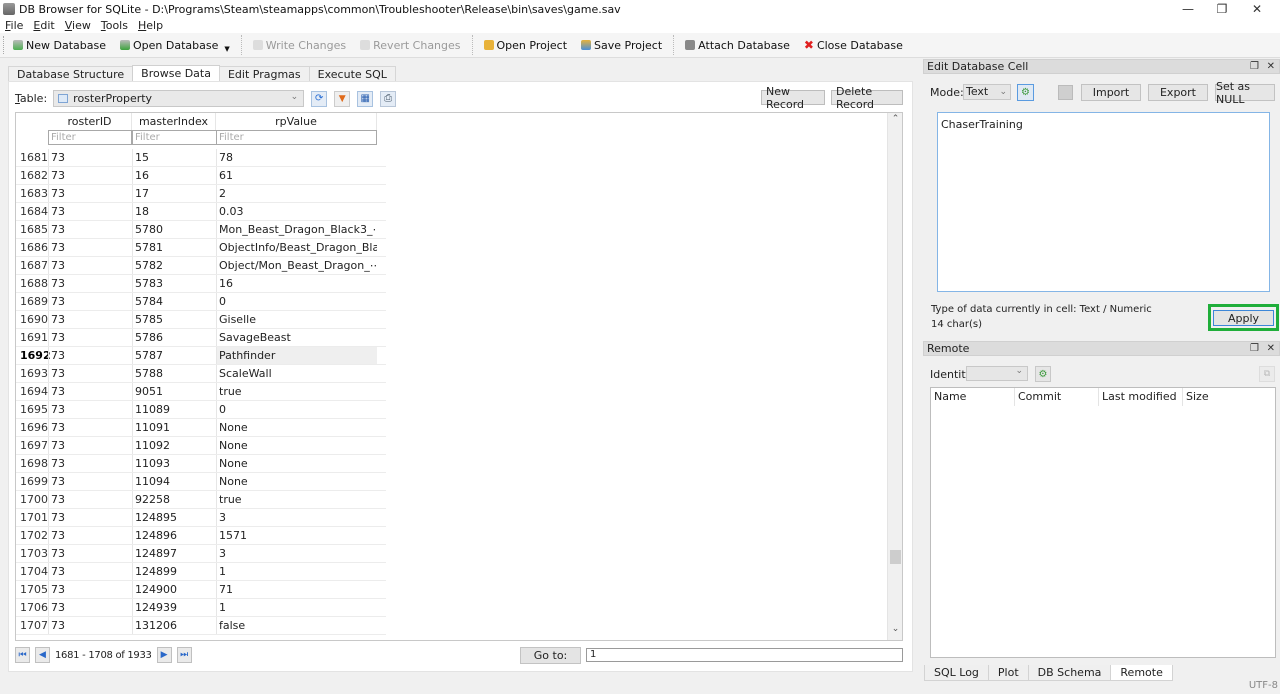  I want to click on cell-masterindex: 5786, so click(174, 337).